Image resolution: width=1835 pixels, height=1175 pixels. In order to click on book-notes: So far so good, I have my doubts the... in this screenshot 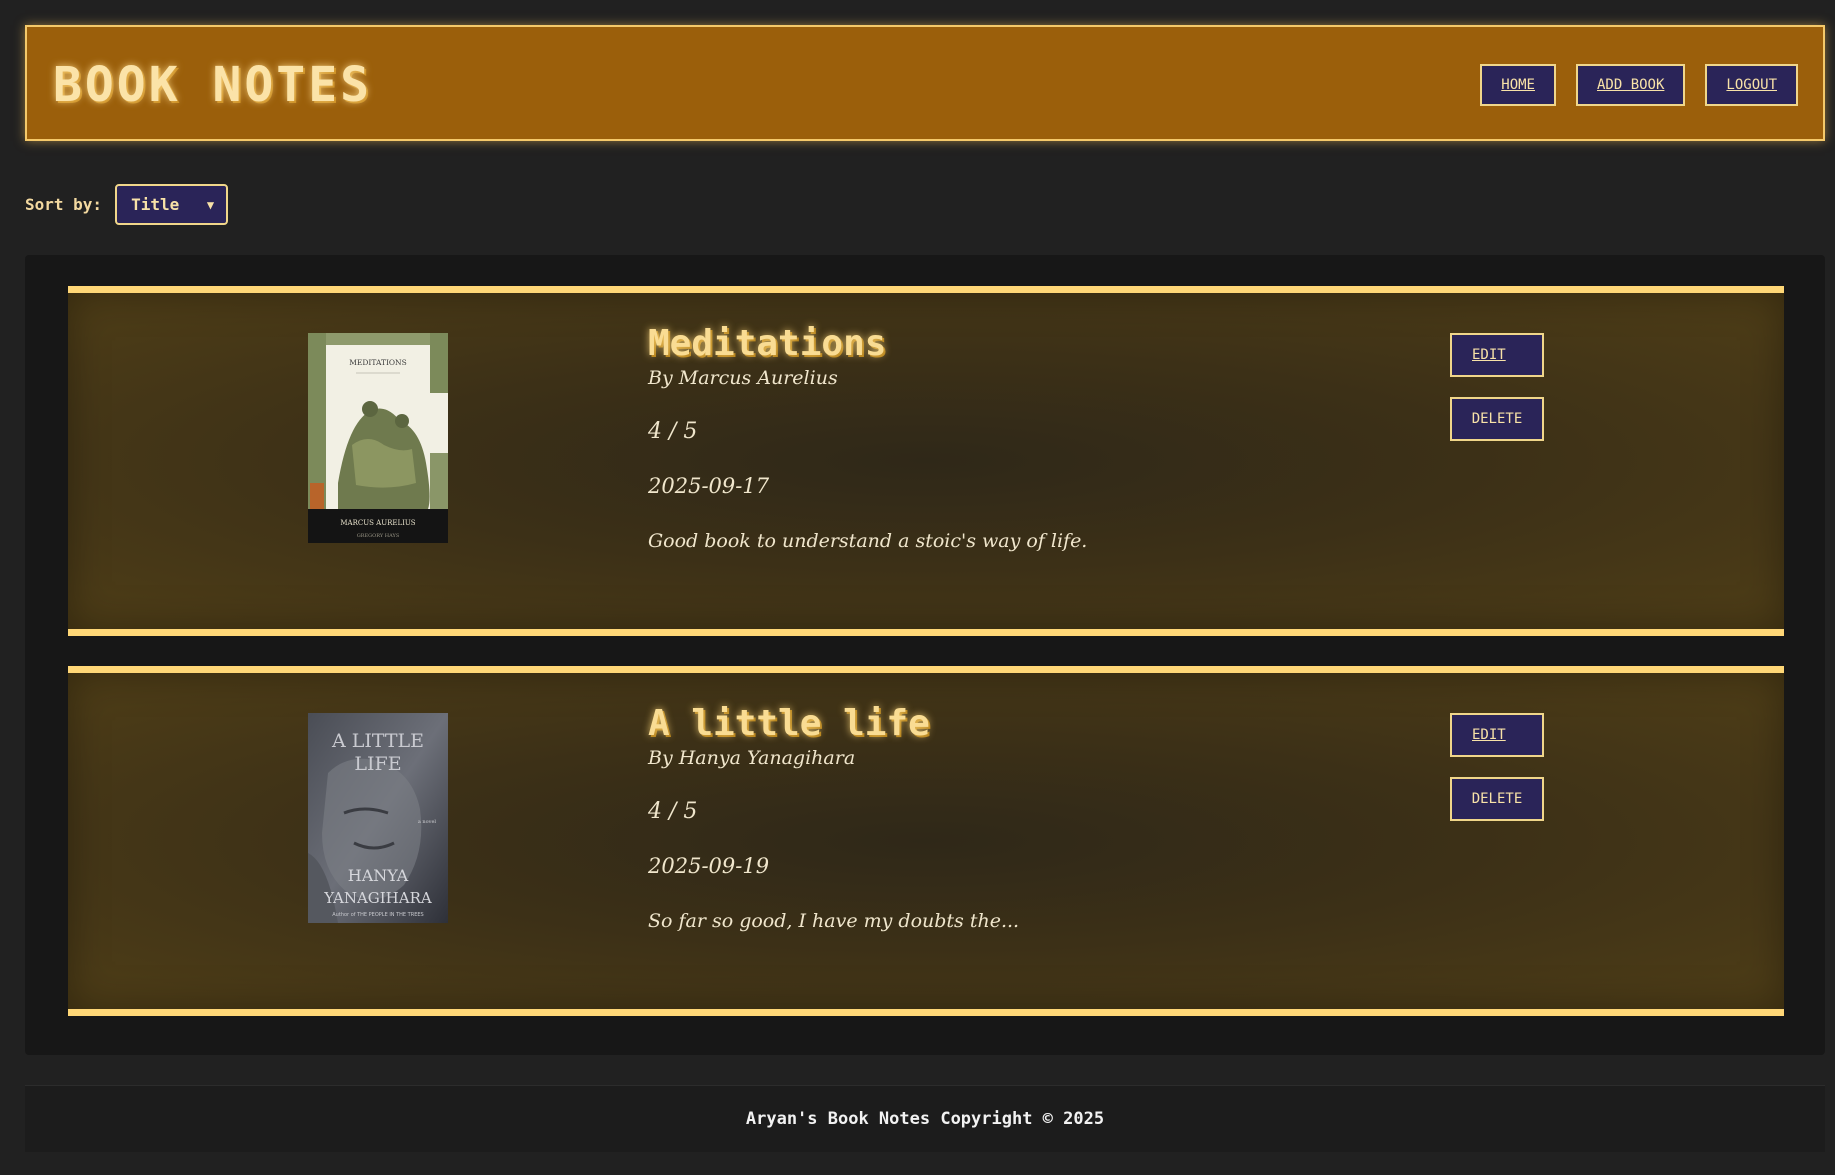, I will do `click(834, 921)`.